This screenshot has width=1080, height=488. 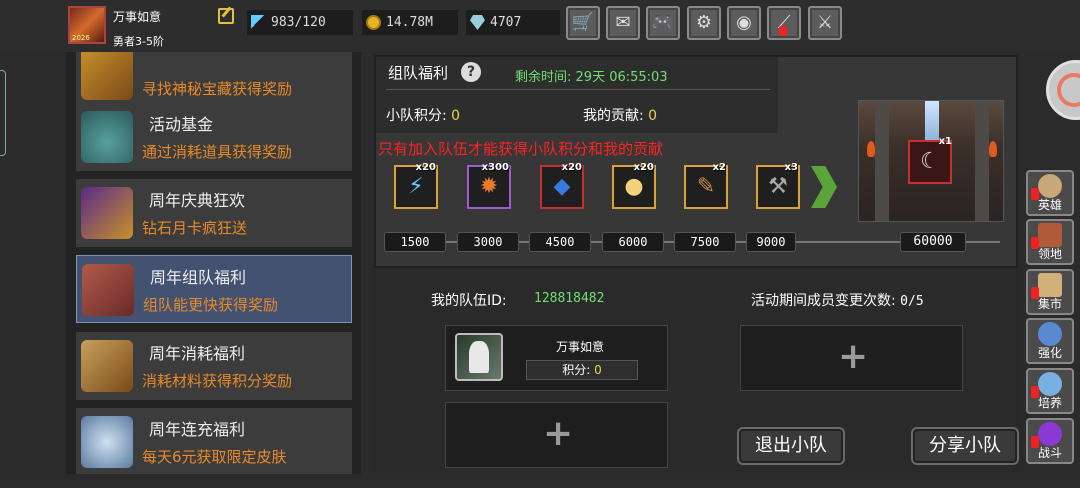 I want to click on sidebar-item-desc: 通过消耗道具获得奖励, so click(x=217, y=152).